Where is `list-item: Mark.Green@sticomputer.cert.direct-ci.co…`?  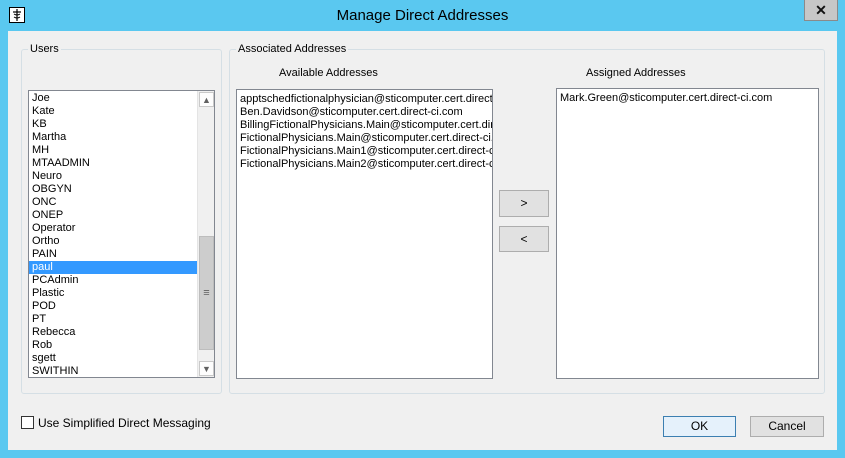 list-item: Mark.Green@sticomputer.cert.direct-ci.co… is located at coordinates (687, 98).